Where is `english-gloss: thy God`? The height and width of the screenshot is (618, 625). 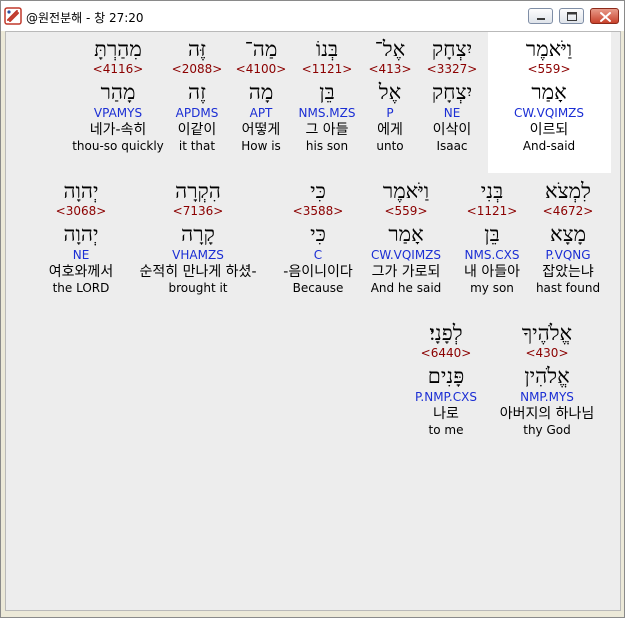 english-gloss: thy God is located at coordinates (547, 430).